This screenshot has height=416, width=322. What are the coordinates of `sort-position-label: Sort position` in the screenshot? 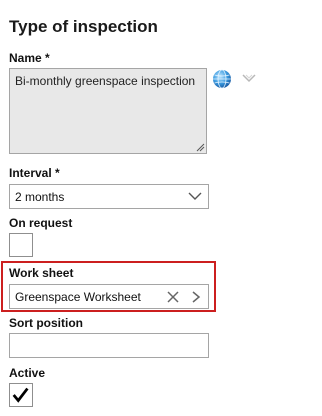 It's located at (46, 323).